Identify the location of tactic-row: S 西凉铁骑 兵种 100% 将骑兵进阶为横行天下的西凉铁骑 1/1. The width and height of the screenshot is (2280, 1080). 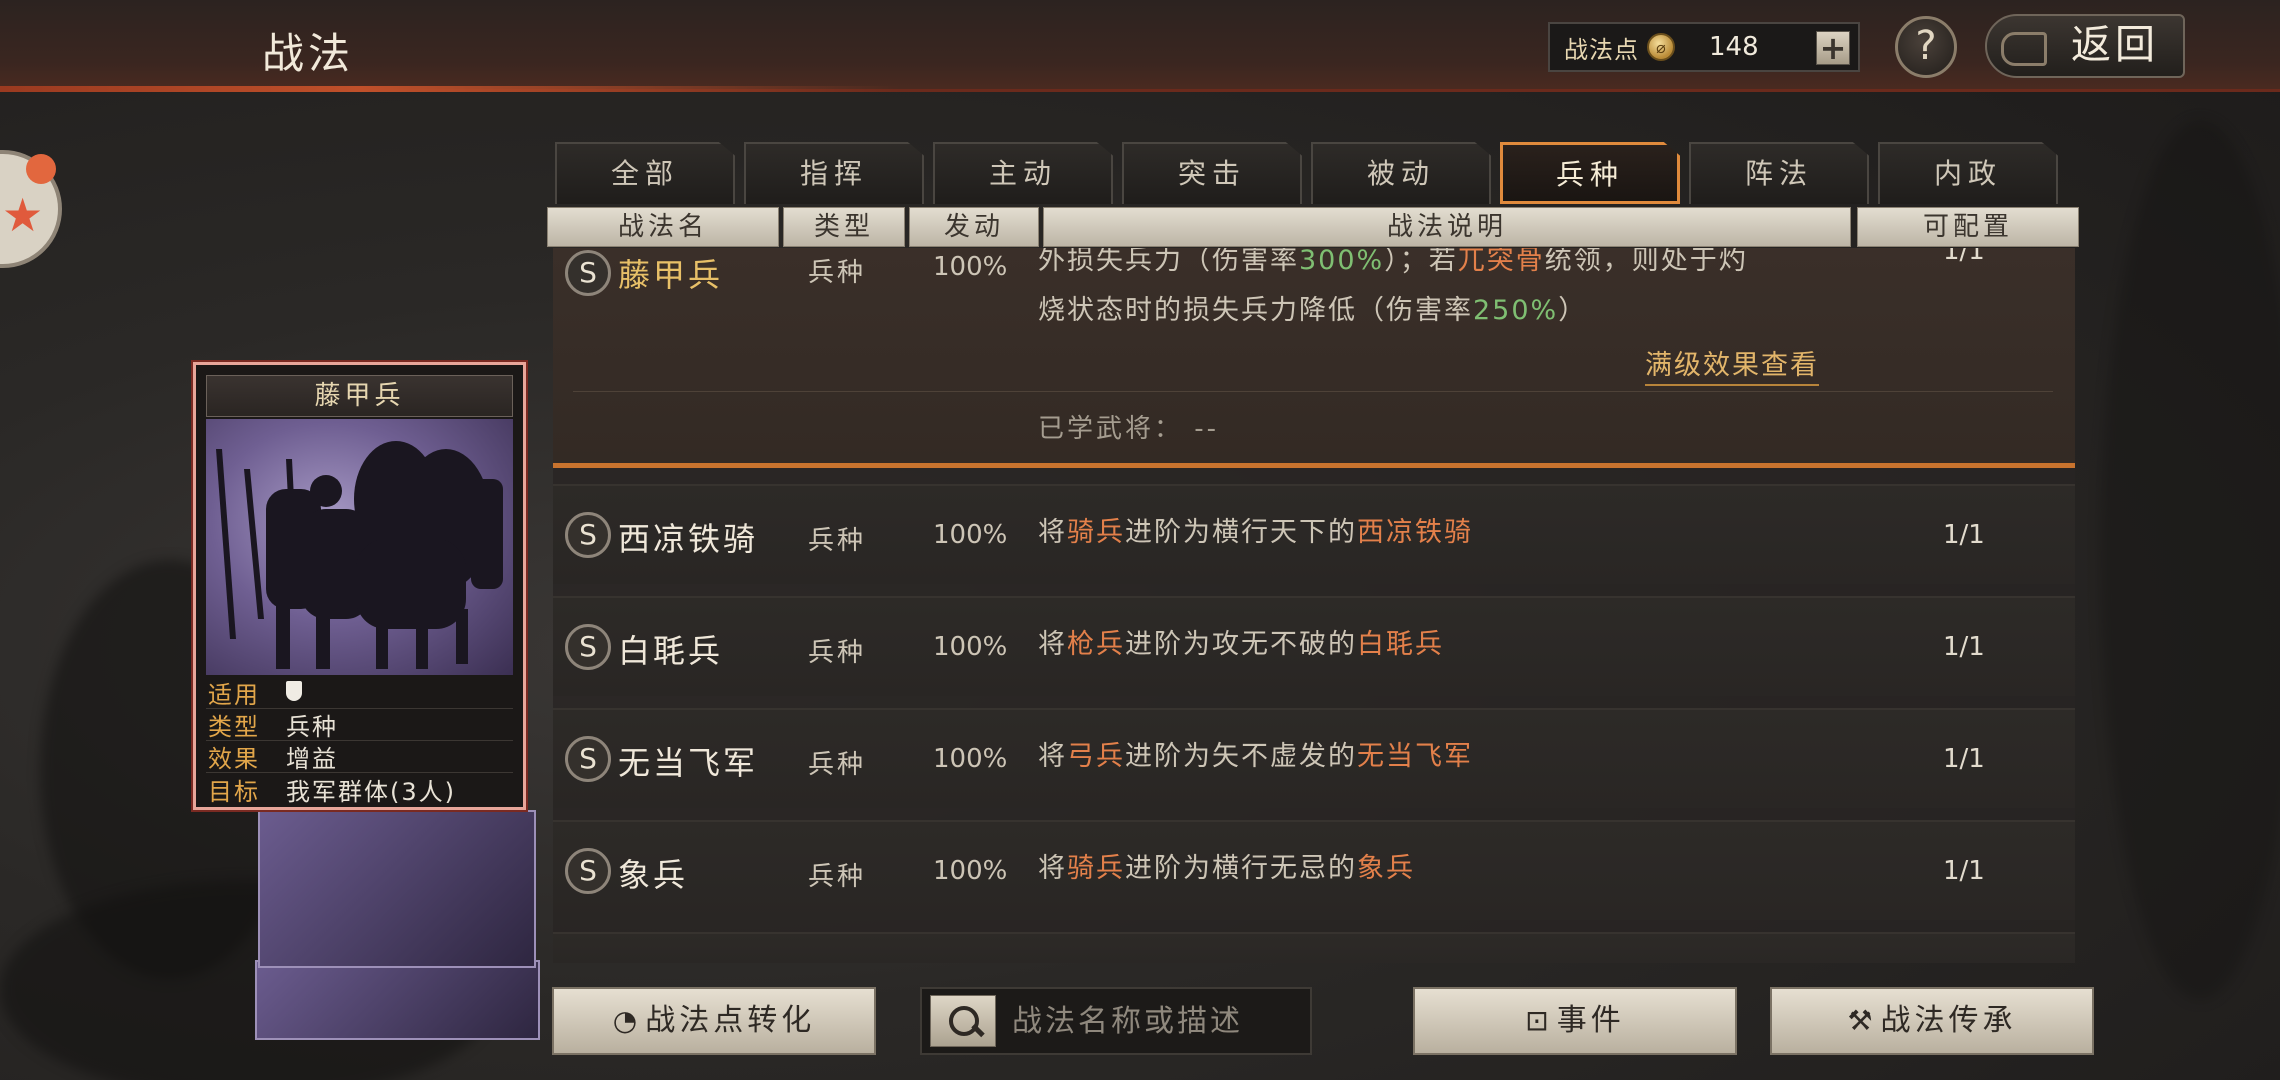
(1314, 534).